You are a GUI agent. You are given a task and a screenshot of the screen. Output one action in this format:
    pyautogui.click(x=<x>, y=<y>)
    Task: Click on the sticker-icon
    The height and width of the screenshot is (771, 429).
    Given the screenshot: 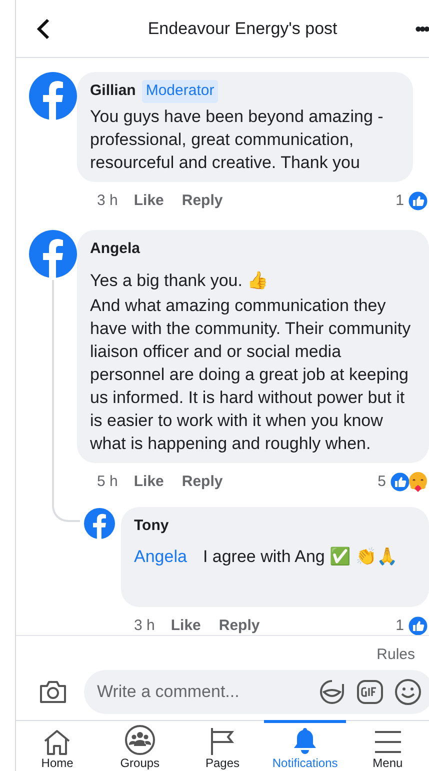 What is the action you would take?
    pyautogui.click(x=332, y=692)
    